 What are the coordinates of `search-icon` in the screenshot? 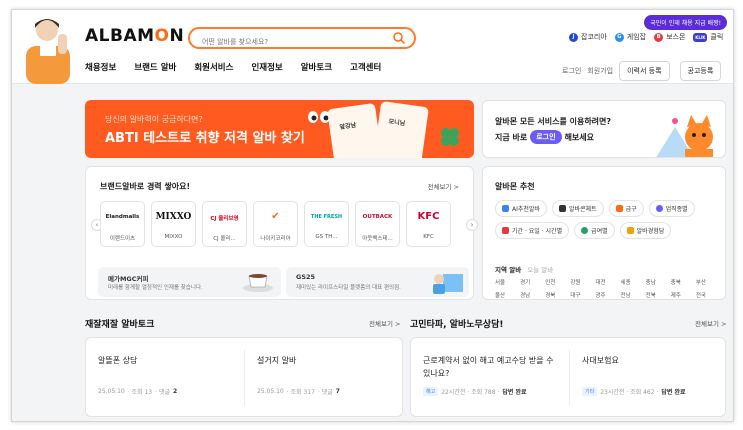 It's located at (399, 38).